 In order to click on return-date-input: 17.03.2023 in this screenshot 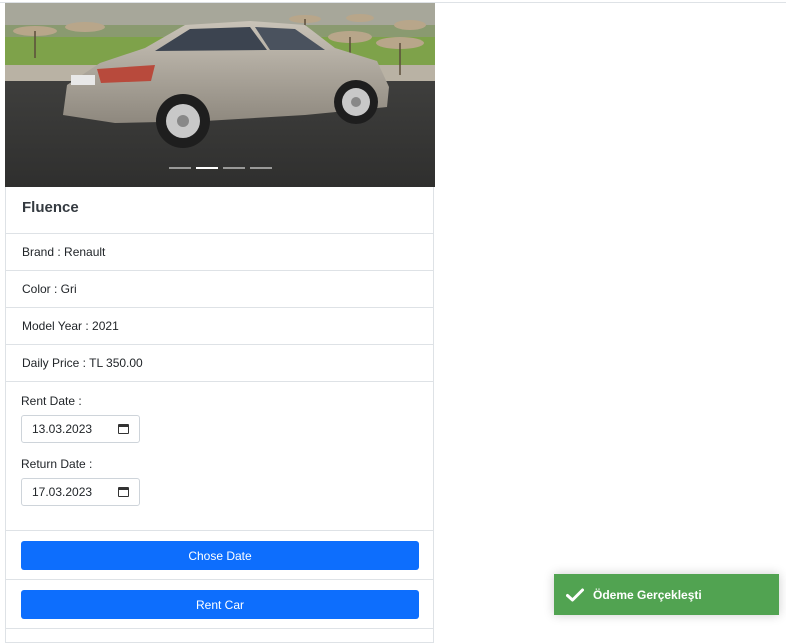, I will do `click(80, 492)`.